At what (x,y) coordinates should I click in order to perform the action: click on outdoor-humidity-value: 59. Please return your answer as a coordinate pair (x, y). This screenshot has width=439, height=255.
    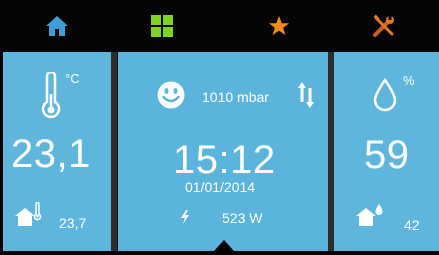
    Looking at the image, I should click on (387, 155).